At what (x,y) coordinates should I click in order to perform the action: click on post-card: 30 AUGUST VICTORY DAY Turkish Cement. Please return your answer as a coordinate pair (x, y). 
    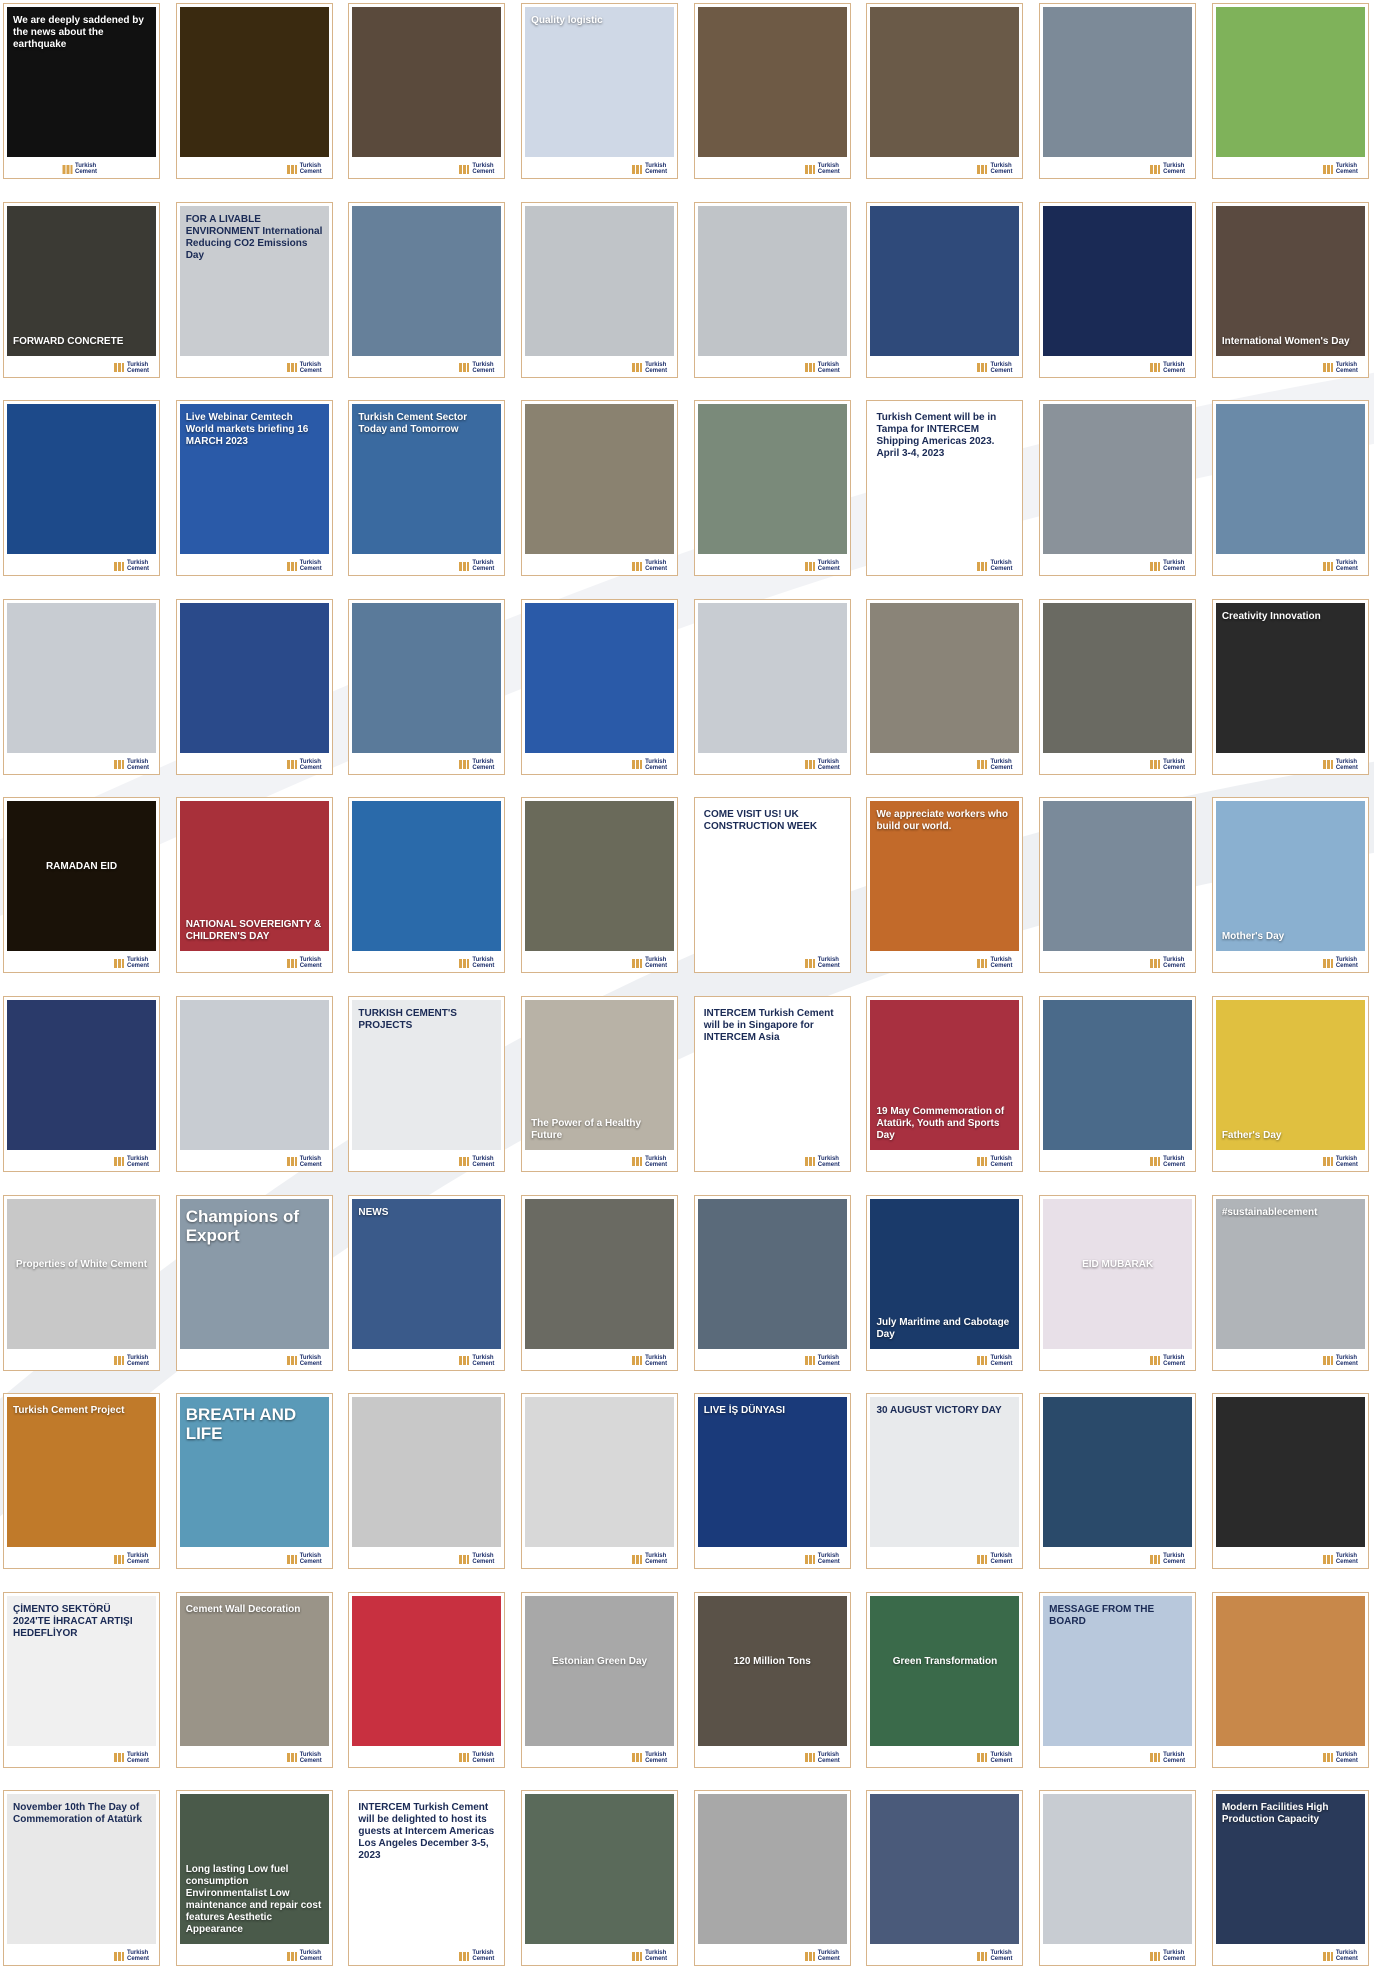
    Looking at the image, I should click on (945, 1481).